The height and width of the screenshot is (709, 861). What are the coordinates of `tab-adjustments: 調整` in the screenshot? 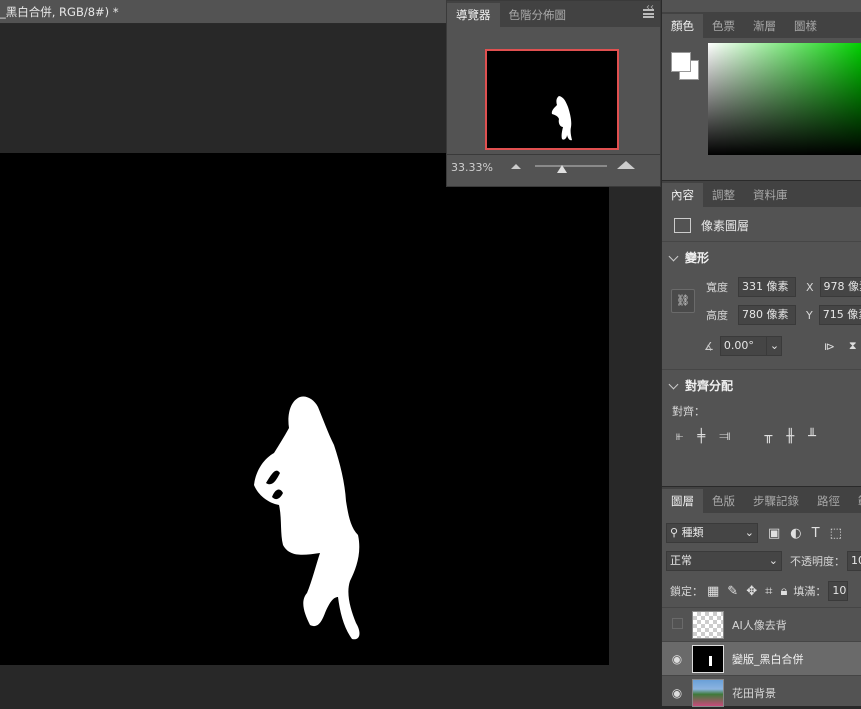 It's located at (723, 195).